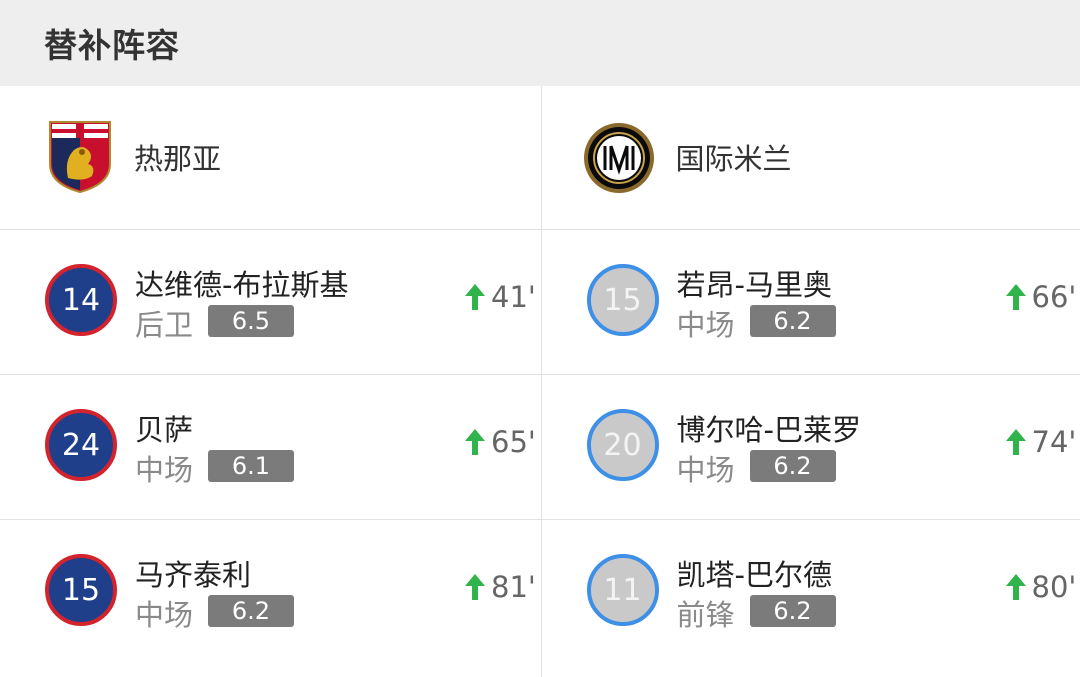  What do you see at coordinates (754, 285) in the screenshot?
I see `player-name: 若昂-马里奥` at bounding box center [754, 285].